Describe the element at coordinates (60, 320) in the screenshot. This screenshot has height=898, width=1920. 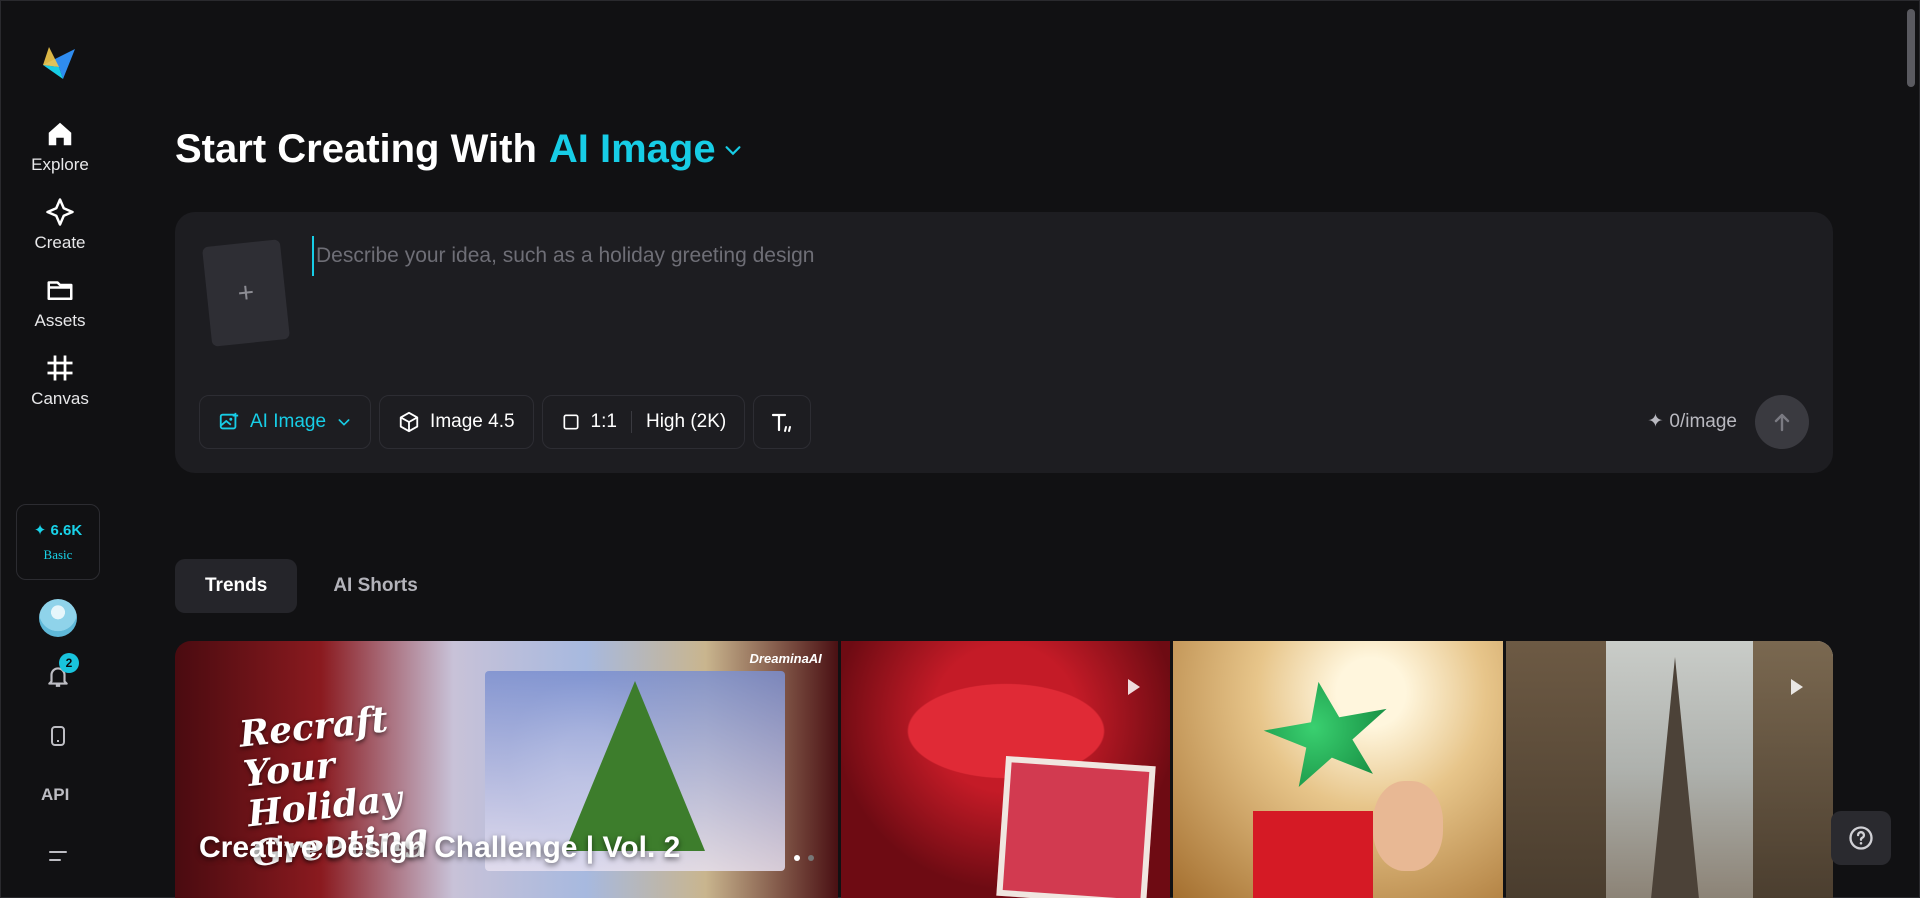
I see `nav-assets-label: Assets` at that location.